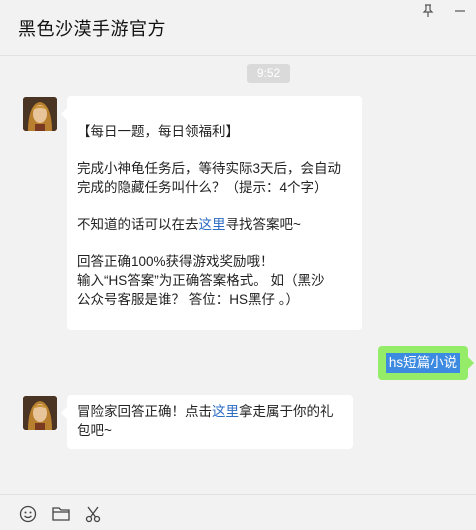  I want to click on chat-header: 黑色沙漠手游官方, so click(238, 28).